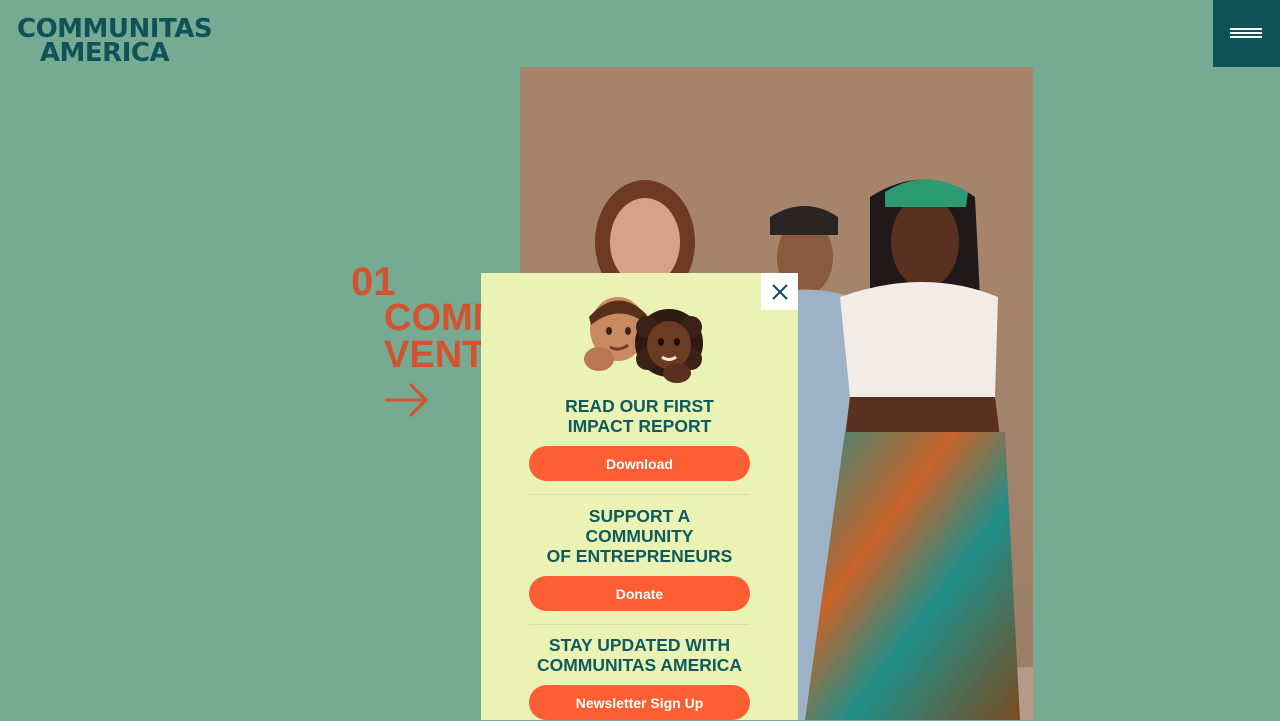  Describe the element at coordinates (643, 340) in the screenshot. I see `emoji-icon` at that location.